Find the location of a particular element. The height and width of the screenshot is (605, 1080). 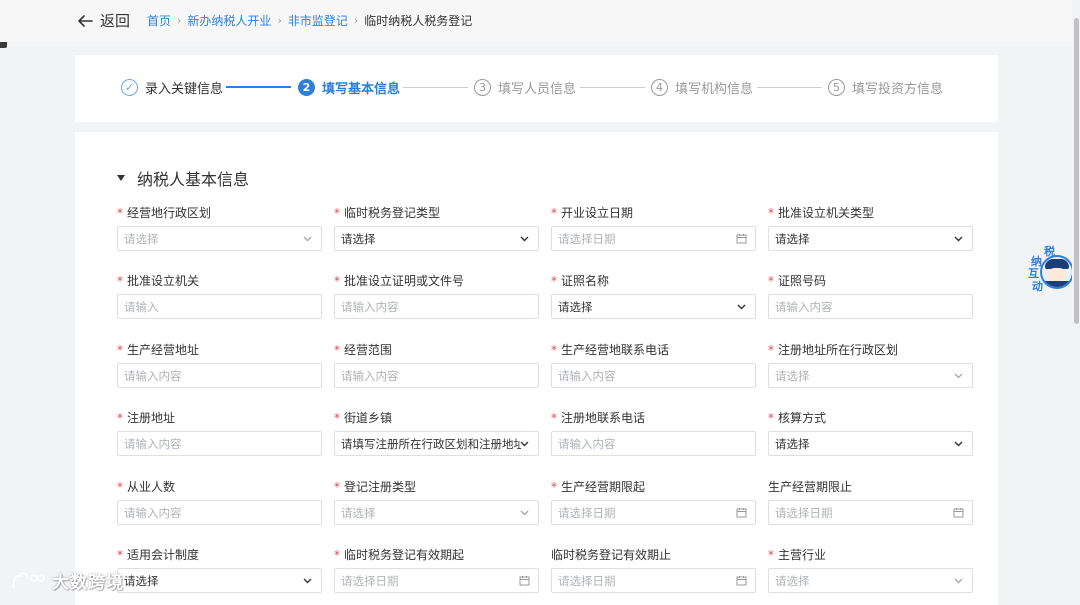

field-label-text: 批准设立证明或文件号 is located at coordinates (404, 281).